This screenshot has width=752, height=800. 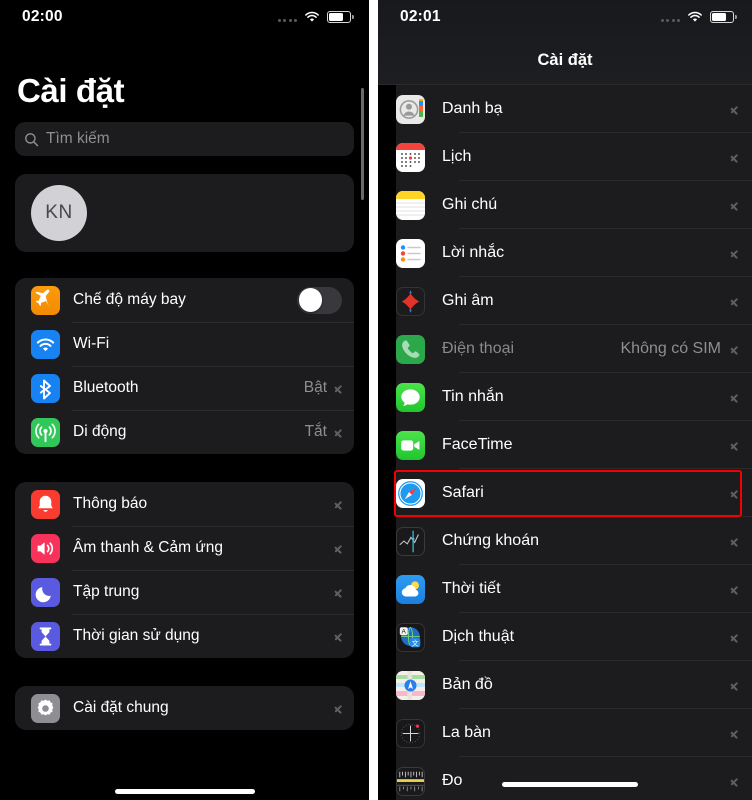 I want to click on row-sounds-haptics: Âm thanh & Cảm ứng, so click(x=184, y=548).